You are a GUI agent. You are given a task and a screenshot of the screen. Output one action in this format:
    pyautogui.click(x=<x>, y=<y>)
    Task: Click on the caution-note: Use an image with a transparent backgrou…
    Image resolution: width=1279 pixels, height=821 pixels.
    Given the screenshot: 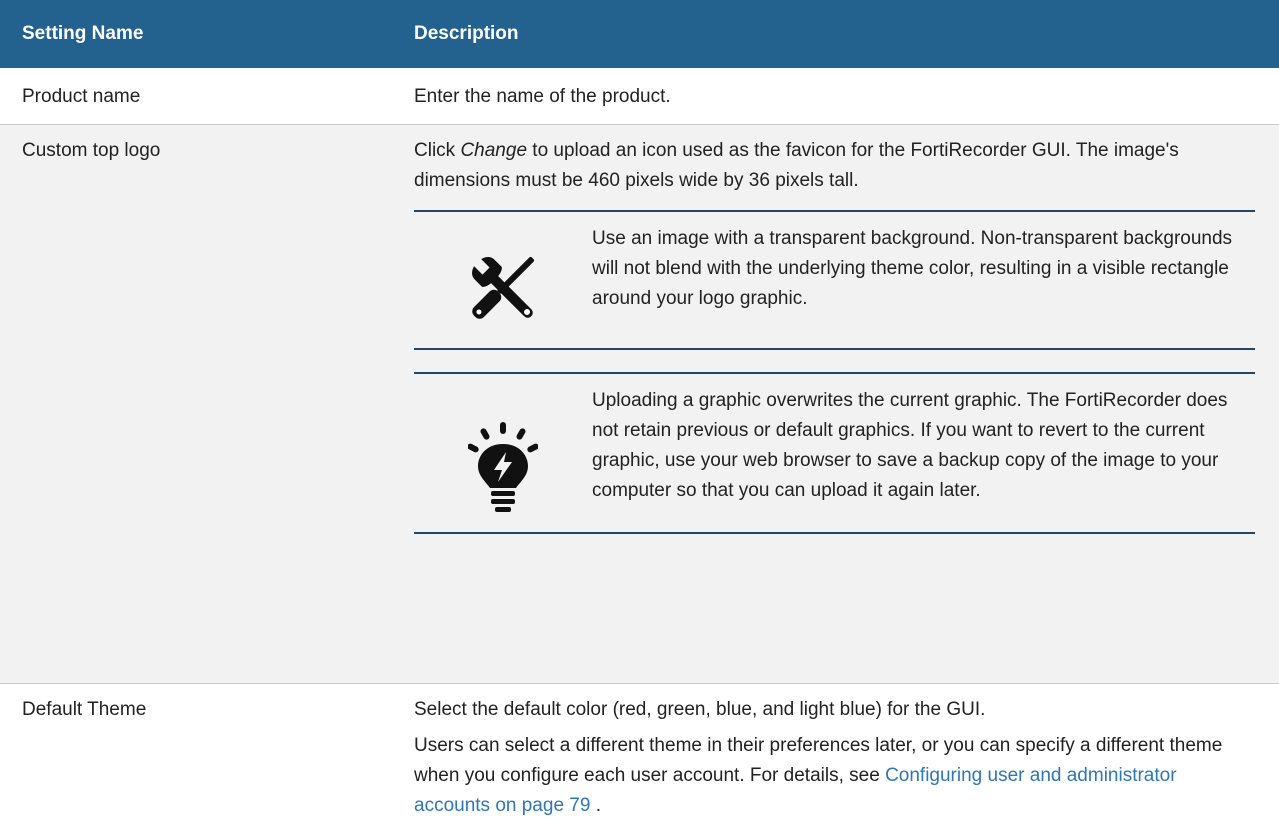 What is the action you would take?
    pyautogui.click(x=834, y=280)
    